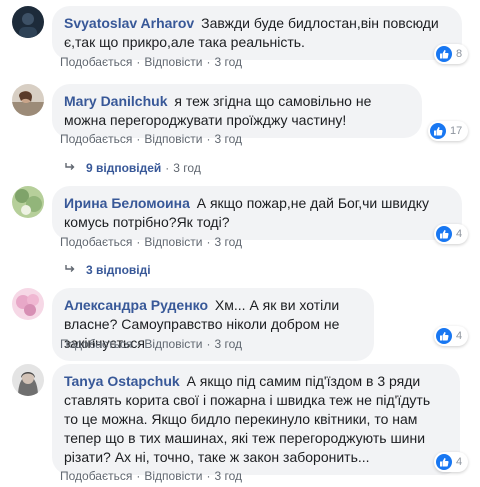  What do you see at coordinates (122, 381) in the screenshot?
I see `comment-author: Tanya Ostapchuk` at bounding box center [122, 381].